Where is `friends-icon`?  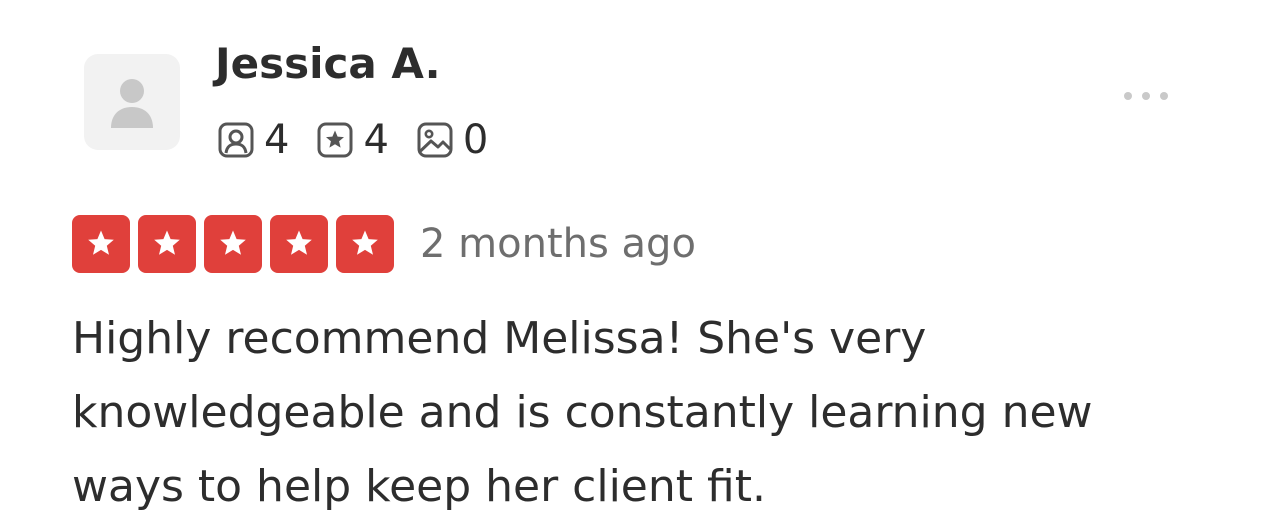
friends-icon is located at coordinates (236, 140).